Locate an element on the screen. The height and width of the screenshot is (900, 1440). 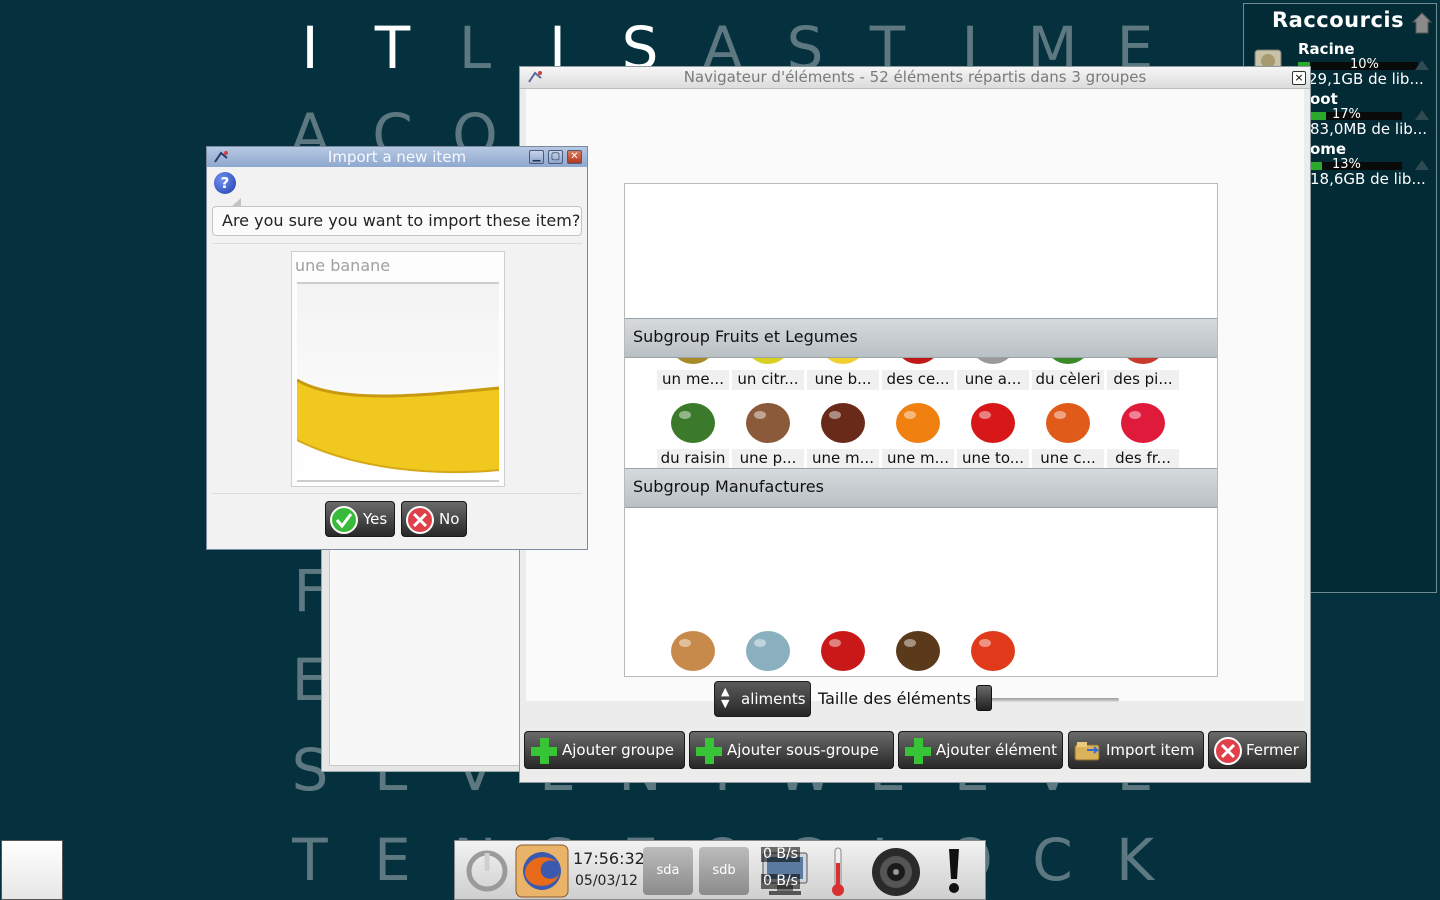
subgroup-header: Subgroup Manufactures is located at coordinates (921, 488).